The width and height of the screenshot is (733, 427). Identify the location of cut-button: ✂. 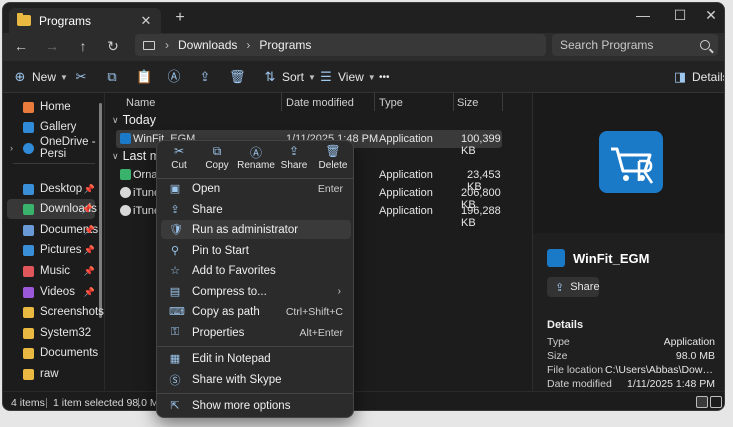
(81, 77).